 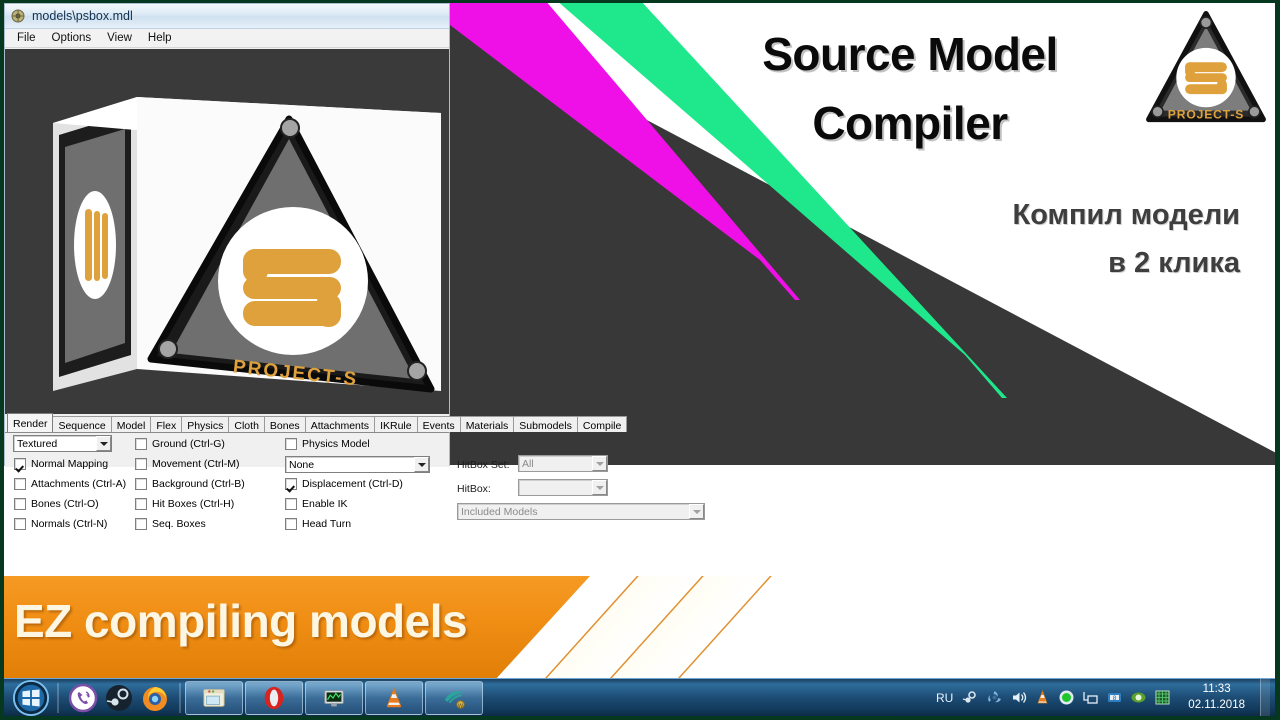 I want to click on project-s-logo-label: PROJECT-S, so click(x=1206, y=114).